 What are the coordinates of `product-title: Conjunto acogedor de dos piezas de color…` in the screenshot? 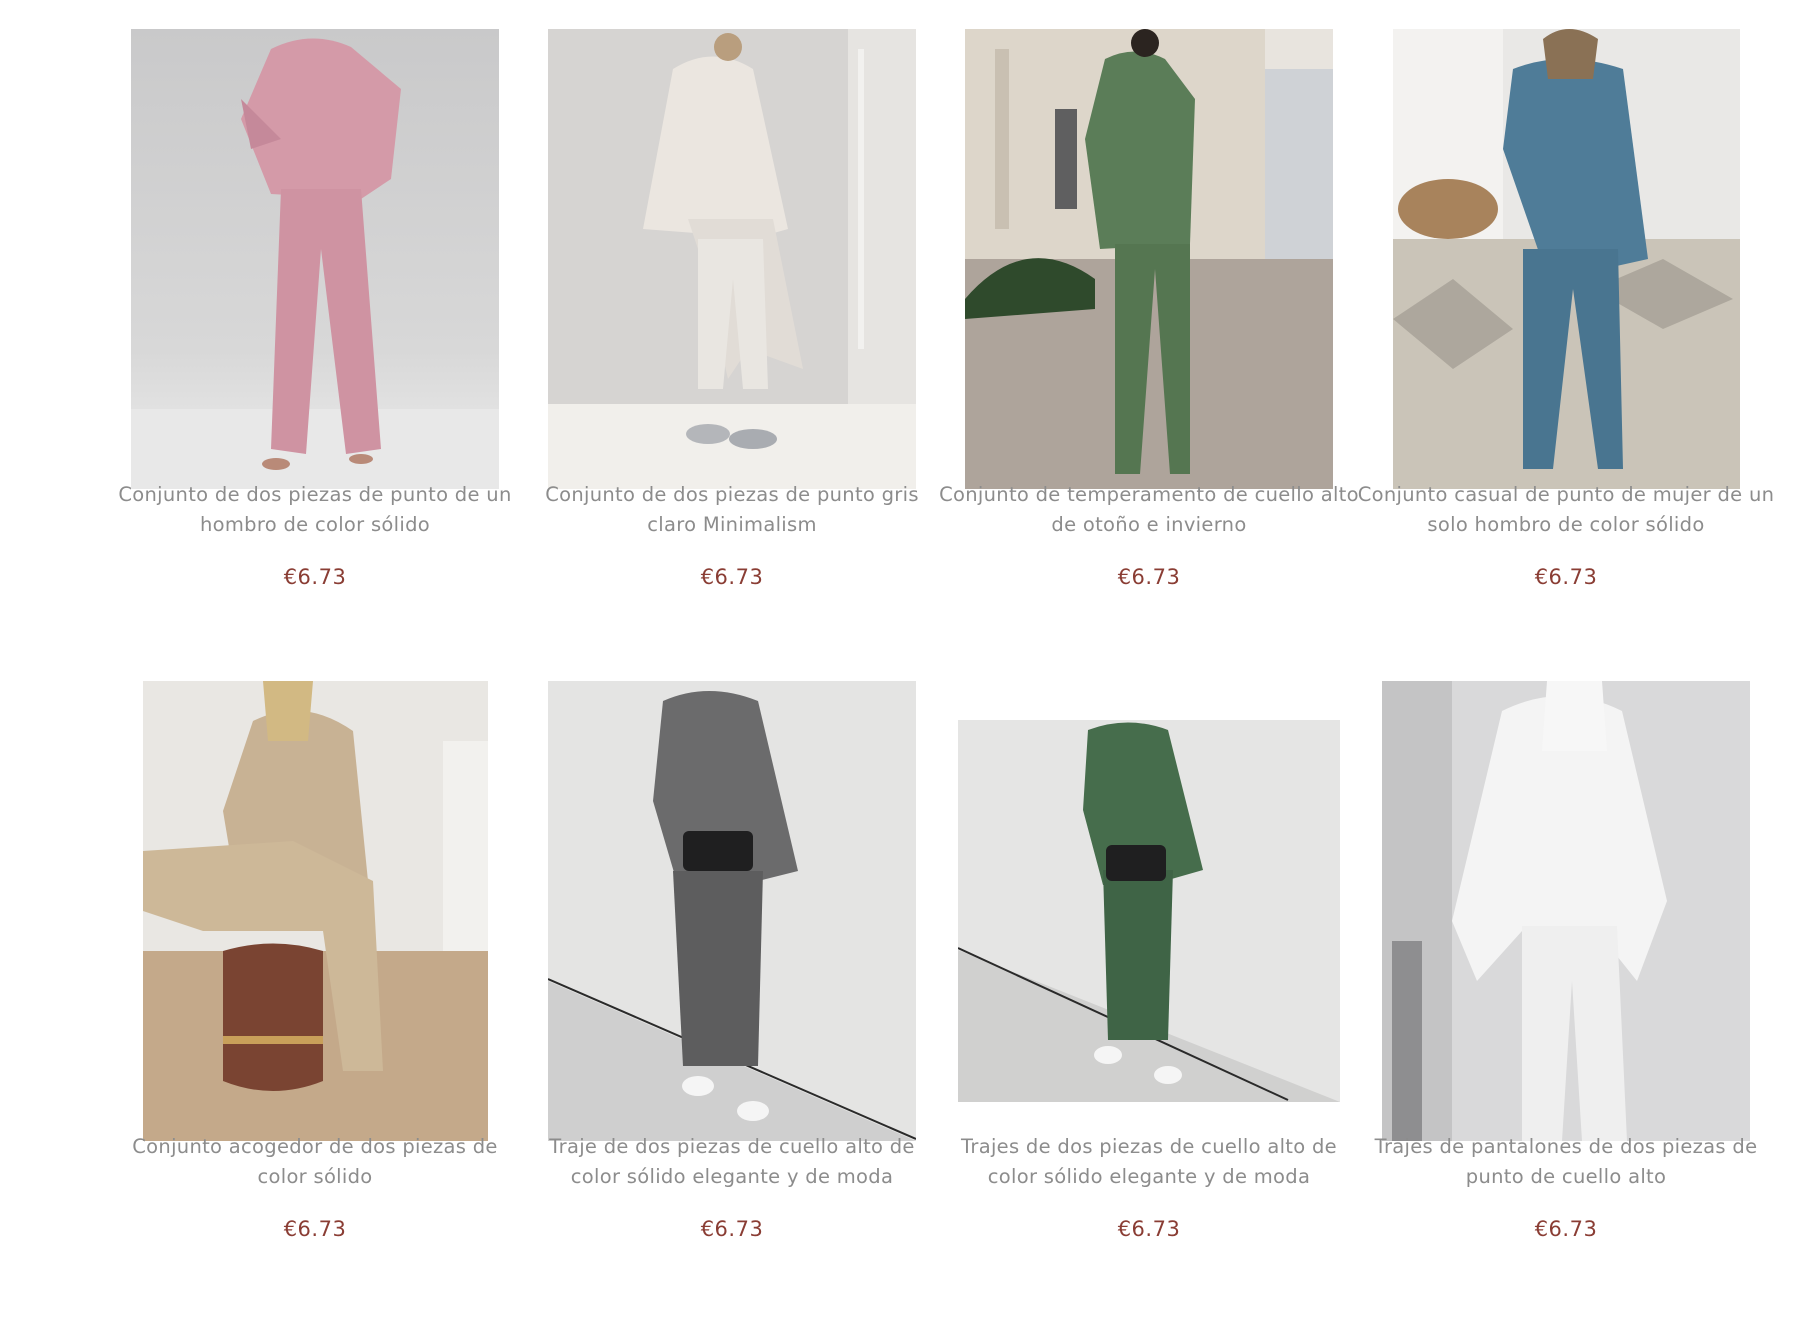 It's located at (315, 1162).